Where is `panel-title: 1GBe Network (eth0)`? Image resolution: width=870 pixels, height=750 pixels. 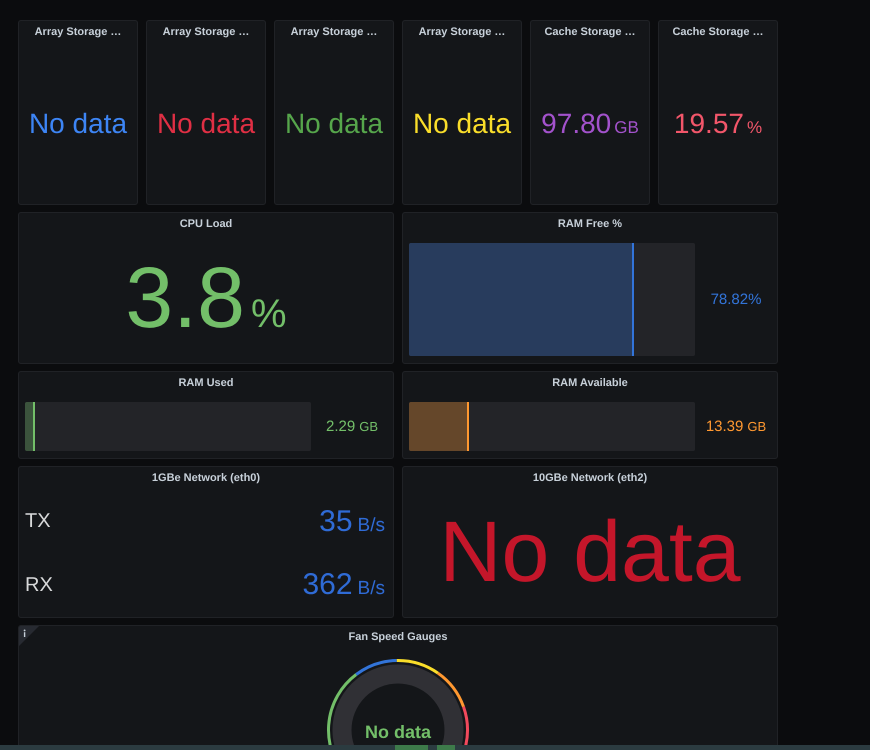
panel-title: 1GBe Network (eth0) is located at coordinates (206, 478).